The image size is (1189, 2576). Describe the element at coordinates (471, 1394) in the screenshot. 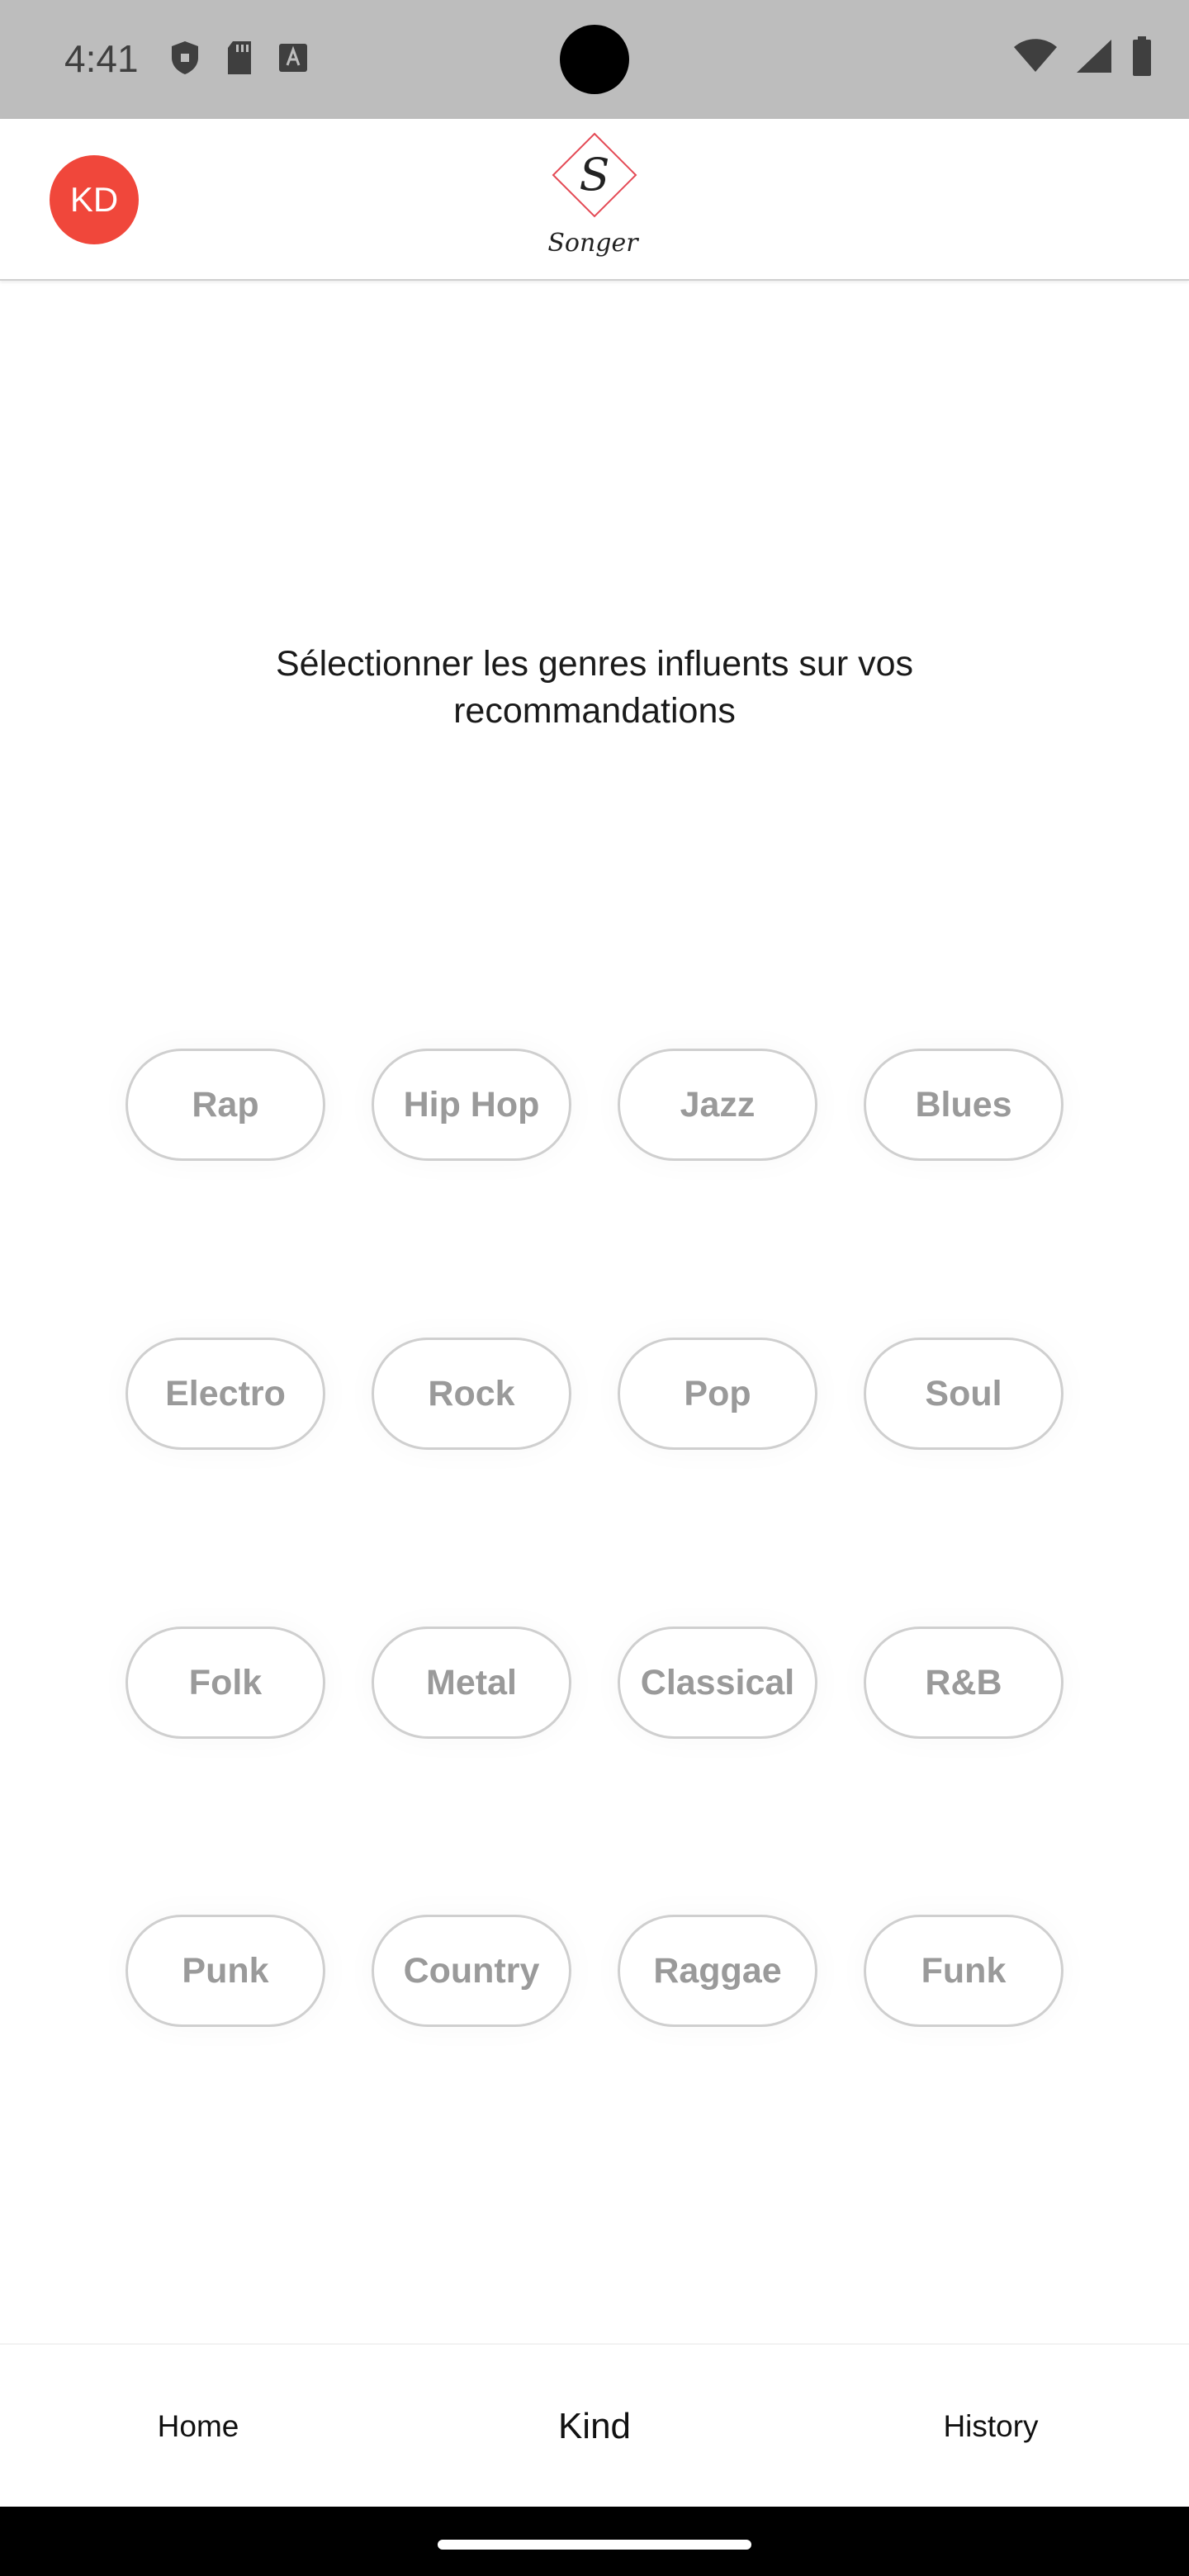

I see `genre-chip-rock: Rock` at that location.